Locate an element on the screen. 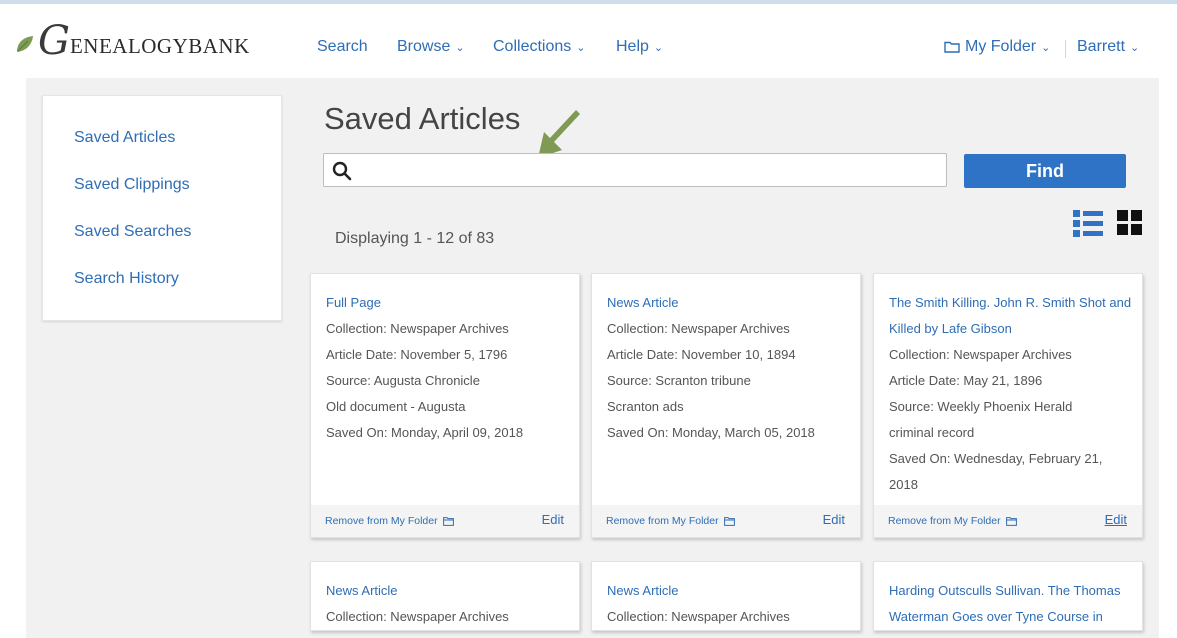 The image size is (1177, 638). nav-my-folder-label: My Folder is located at coordinates (1001, 46).